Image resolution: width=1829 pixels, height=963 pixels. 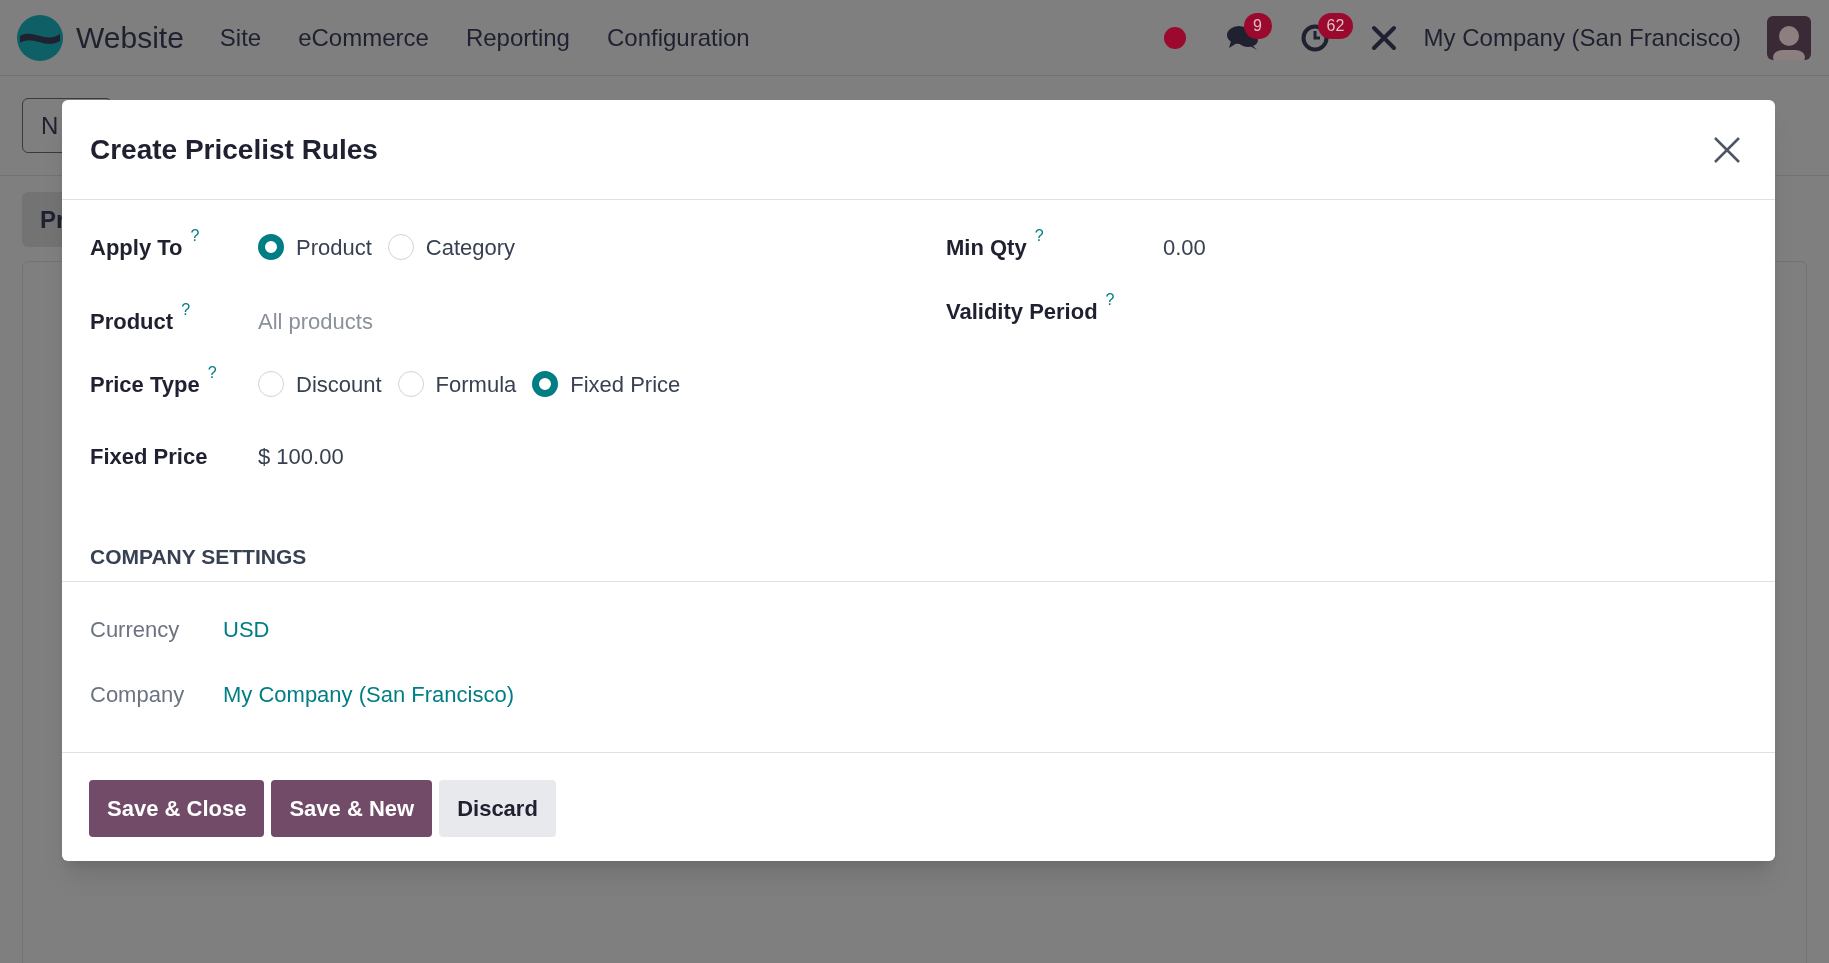 I want to click on field-label: Min Qty, so click(x=986, y=247).